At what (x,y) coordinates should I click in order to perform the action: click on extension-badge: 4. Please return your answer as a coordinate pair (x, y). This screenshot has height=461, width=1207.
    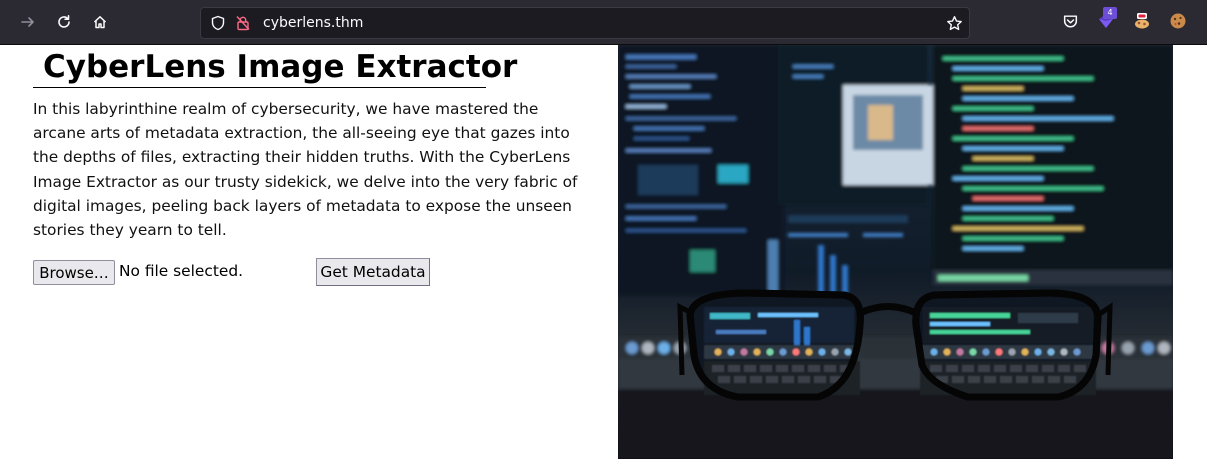
    Looking at the image, I should click on (1110, 13).